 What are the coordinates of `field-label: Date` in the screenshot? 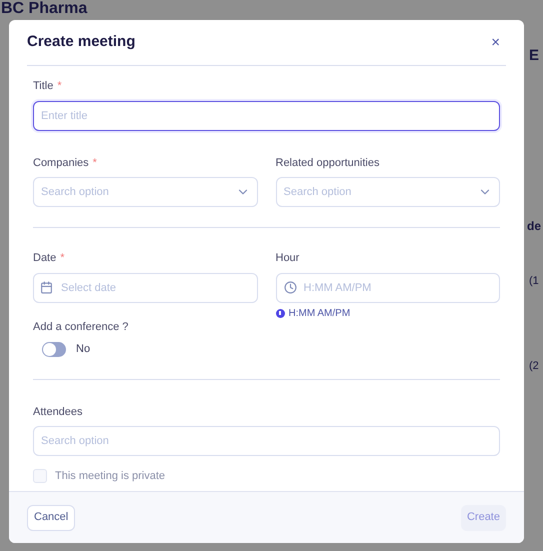 It's located at (44, 258).